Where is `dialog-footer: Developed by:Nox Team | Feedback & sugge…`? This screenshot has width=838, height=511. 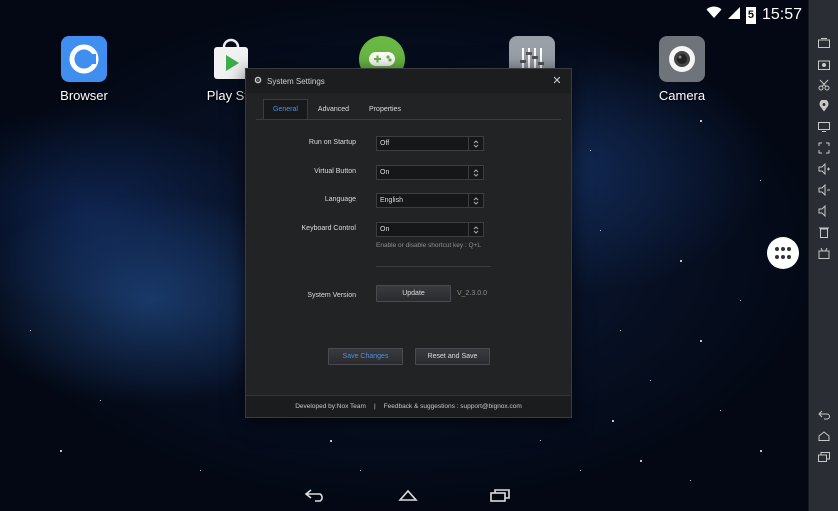
dialog-footer: Developed by:Nox Team | Feedback & sugge… is located at coordinates (408, 406).